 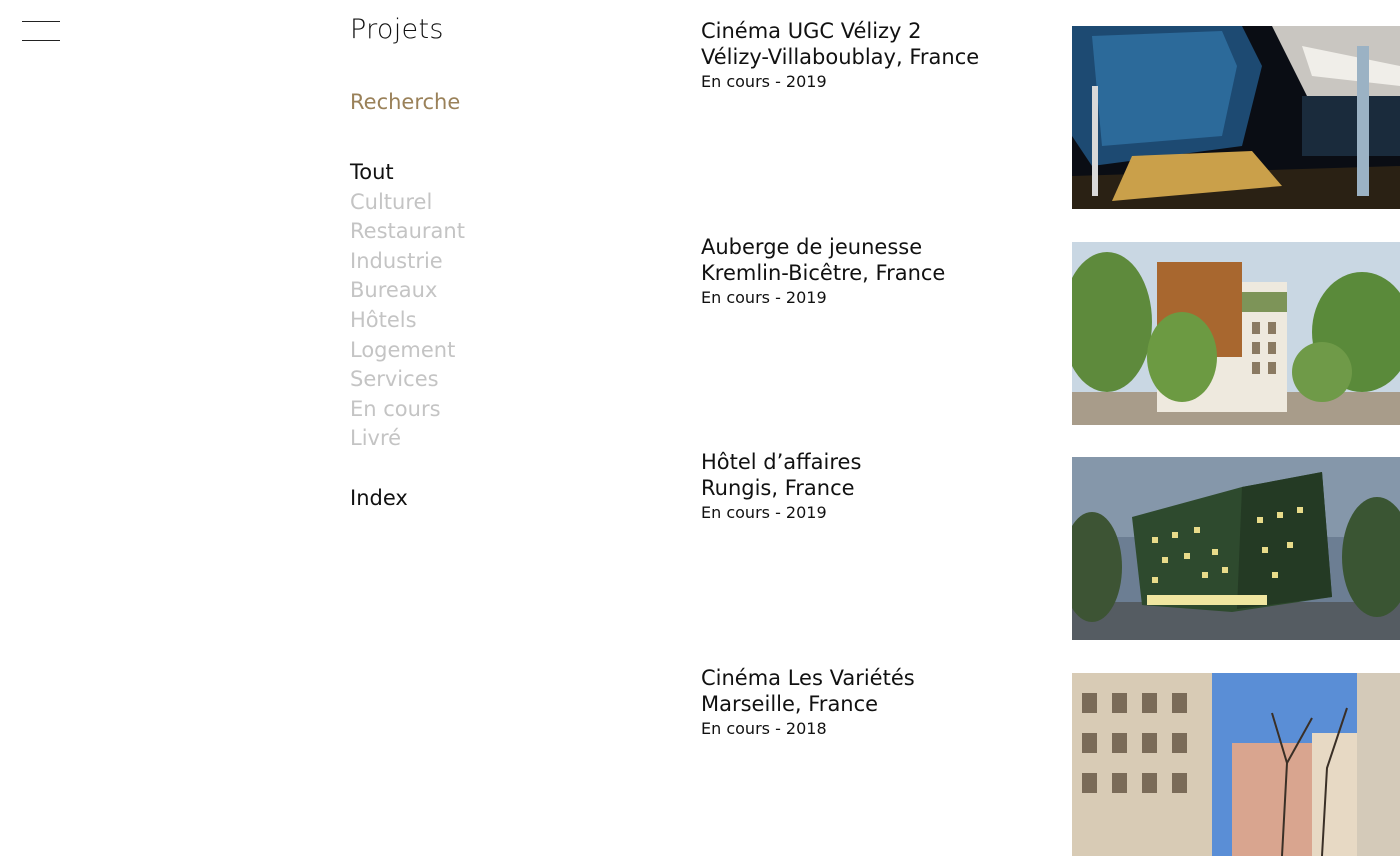 I want to click on hostel-building-image, so click(x=1236, y=333).